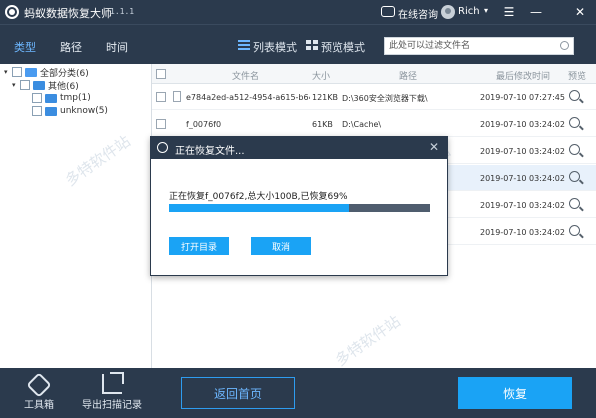  What do you see at coordinates (258, 197) in the screenshot?
I see `recovery-status-text: 正在恢复f_0076f2,总大小100B,已恢复69%` at bounding box center [258, 197].